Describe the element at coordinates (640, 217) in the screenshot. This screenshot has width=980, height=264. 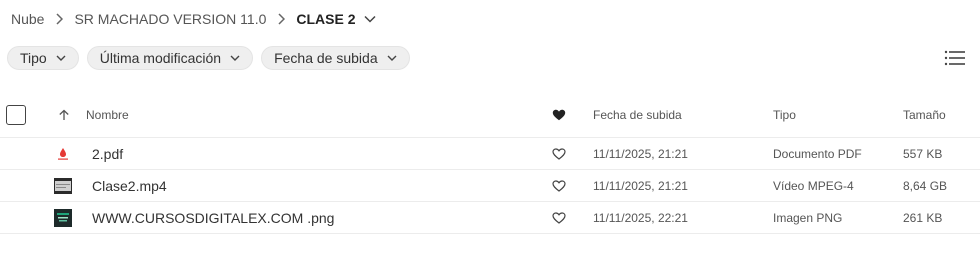
I see `upload-date: 11/11/2025, 22:21` at that location.